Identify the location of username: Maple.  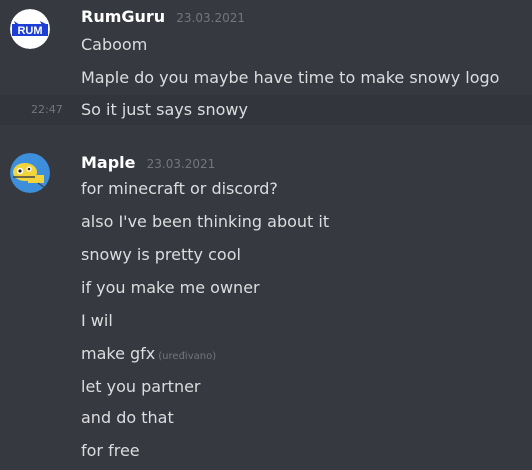
(108, 162).